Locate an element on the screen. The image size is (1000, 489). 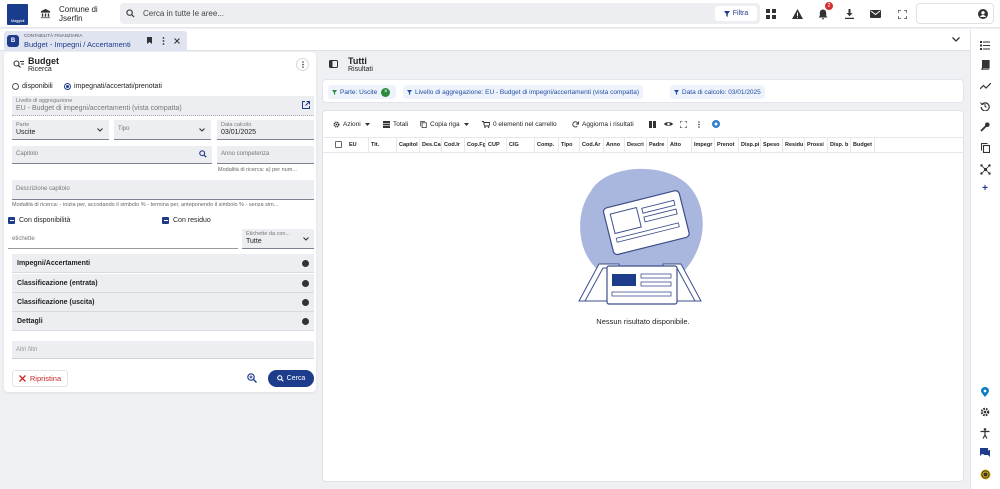
expand-icon is located at coordinates (683, 124).